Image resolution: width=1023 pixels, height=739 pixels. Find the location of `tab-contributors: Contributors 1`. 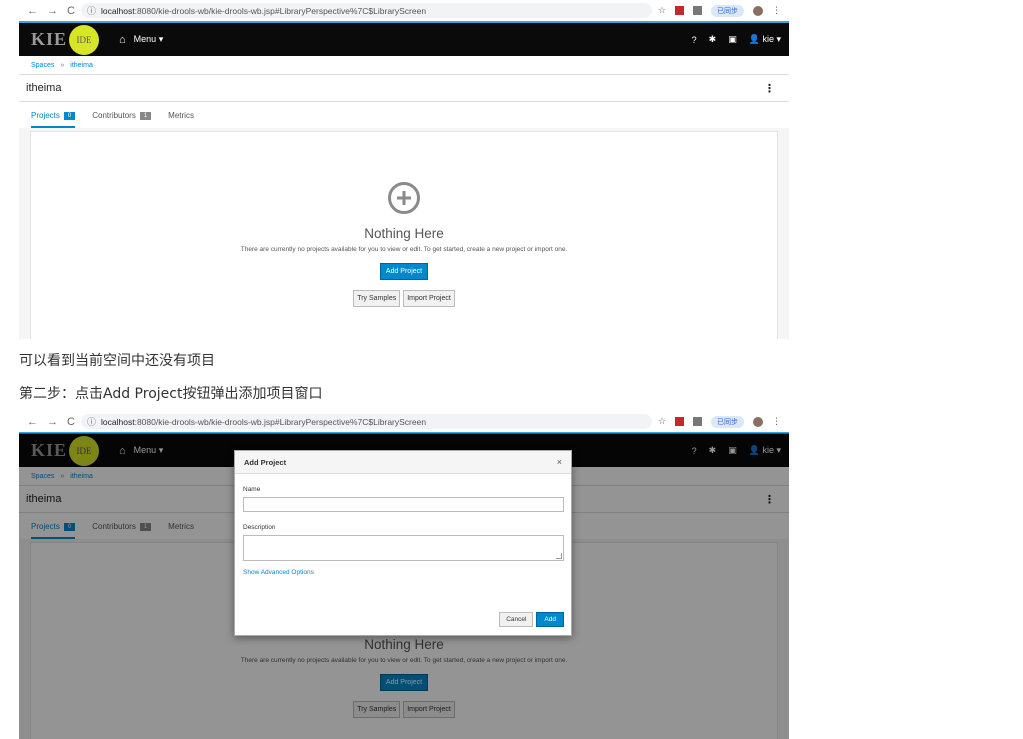

tab-contributors: Contributors 1 is located at coordinates (122, 119).